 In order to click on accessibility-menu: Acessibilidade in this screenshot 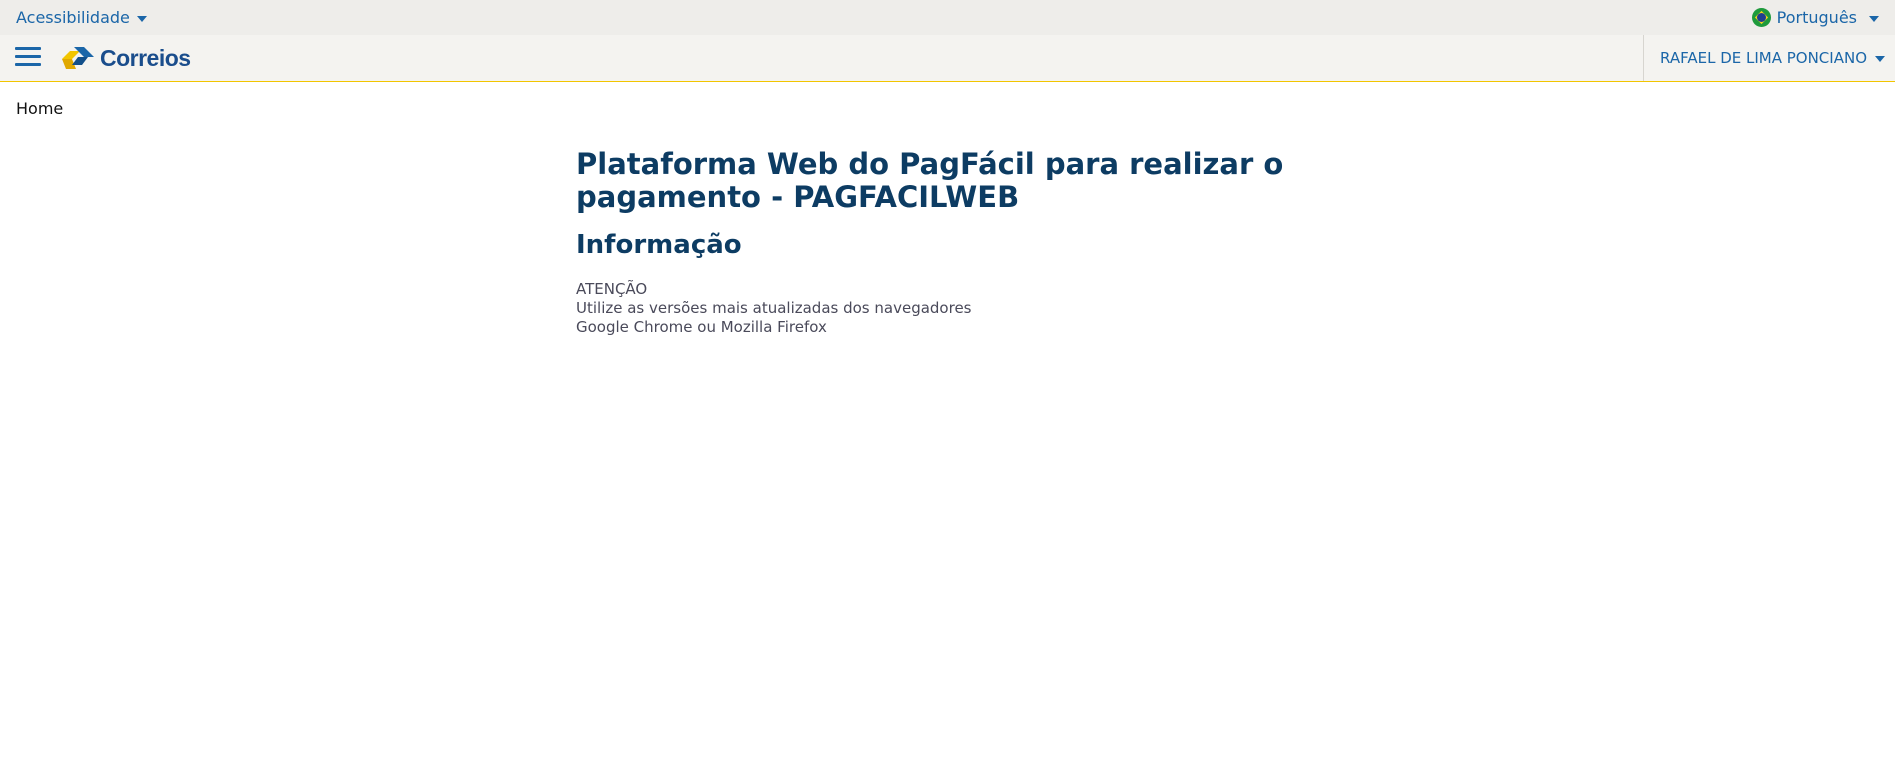, I will do `click(81, 17)`.